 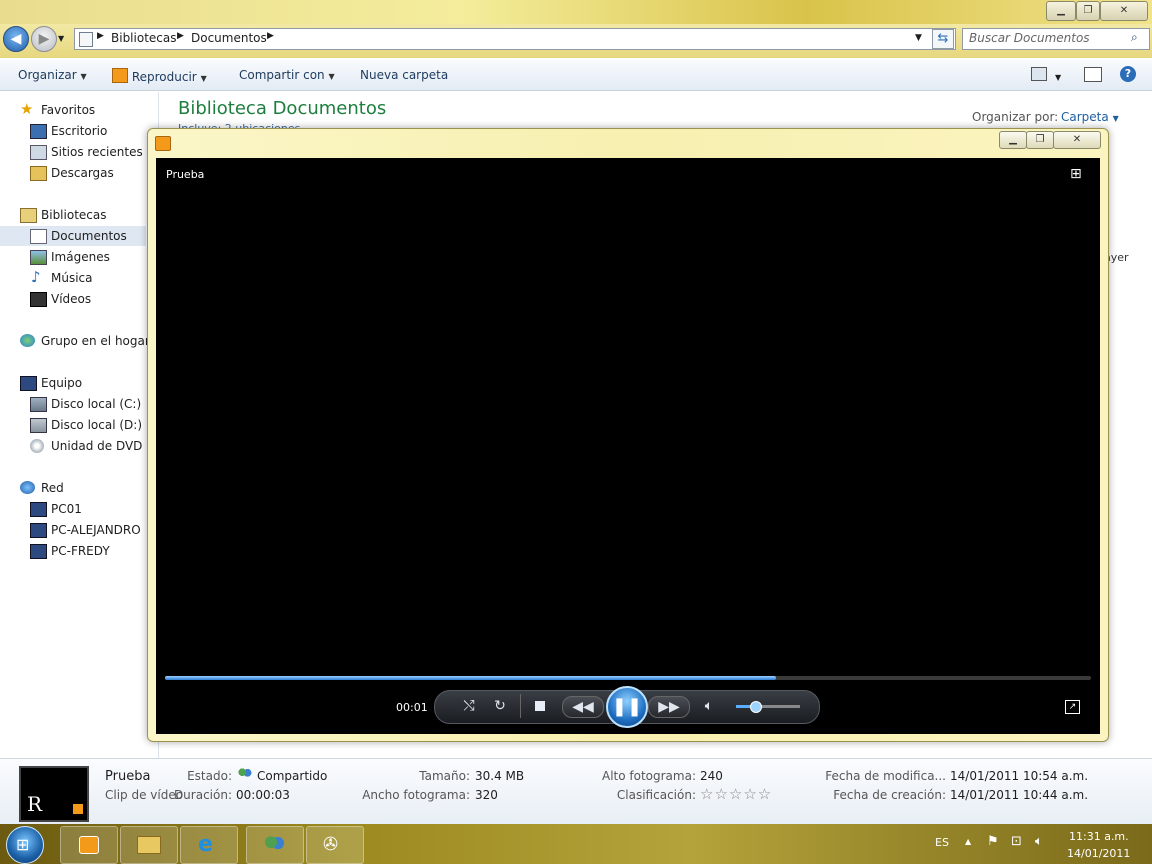 What do you see at coordinates (292, 776) in the screenshot?
I see `state-value: Compartido` at bounding box center [292, 776].